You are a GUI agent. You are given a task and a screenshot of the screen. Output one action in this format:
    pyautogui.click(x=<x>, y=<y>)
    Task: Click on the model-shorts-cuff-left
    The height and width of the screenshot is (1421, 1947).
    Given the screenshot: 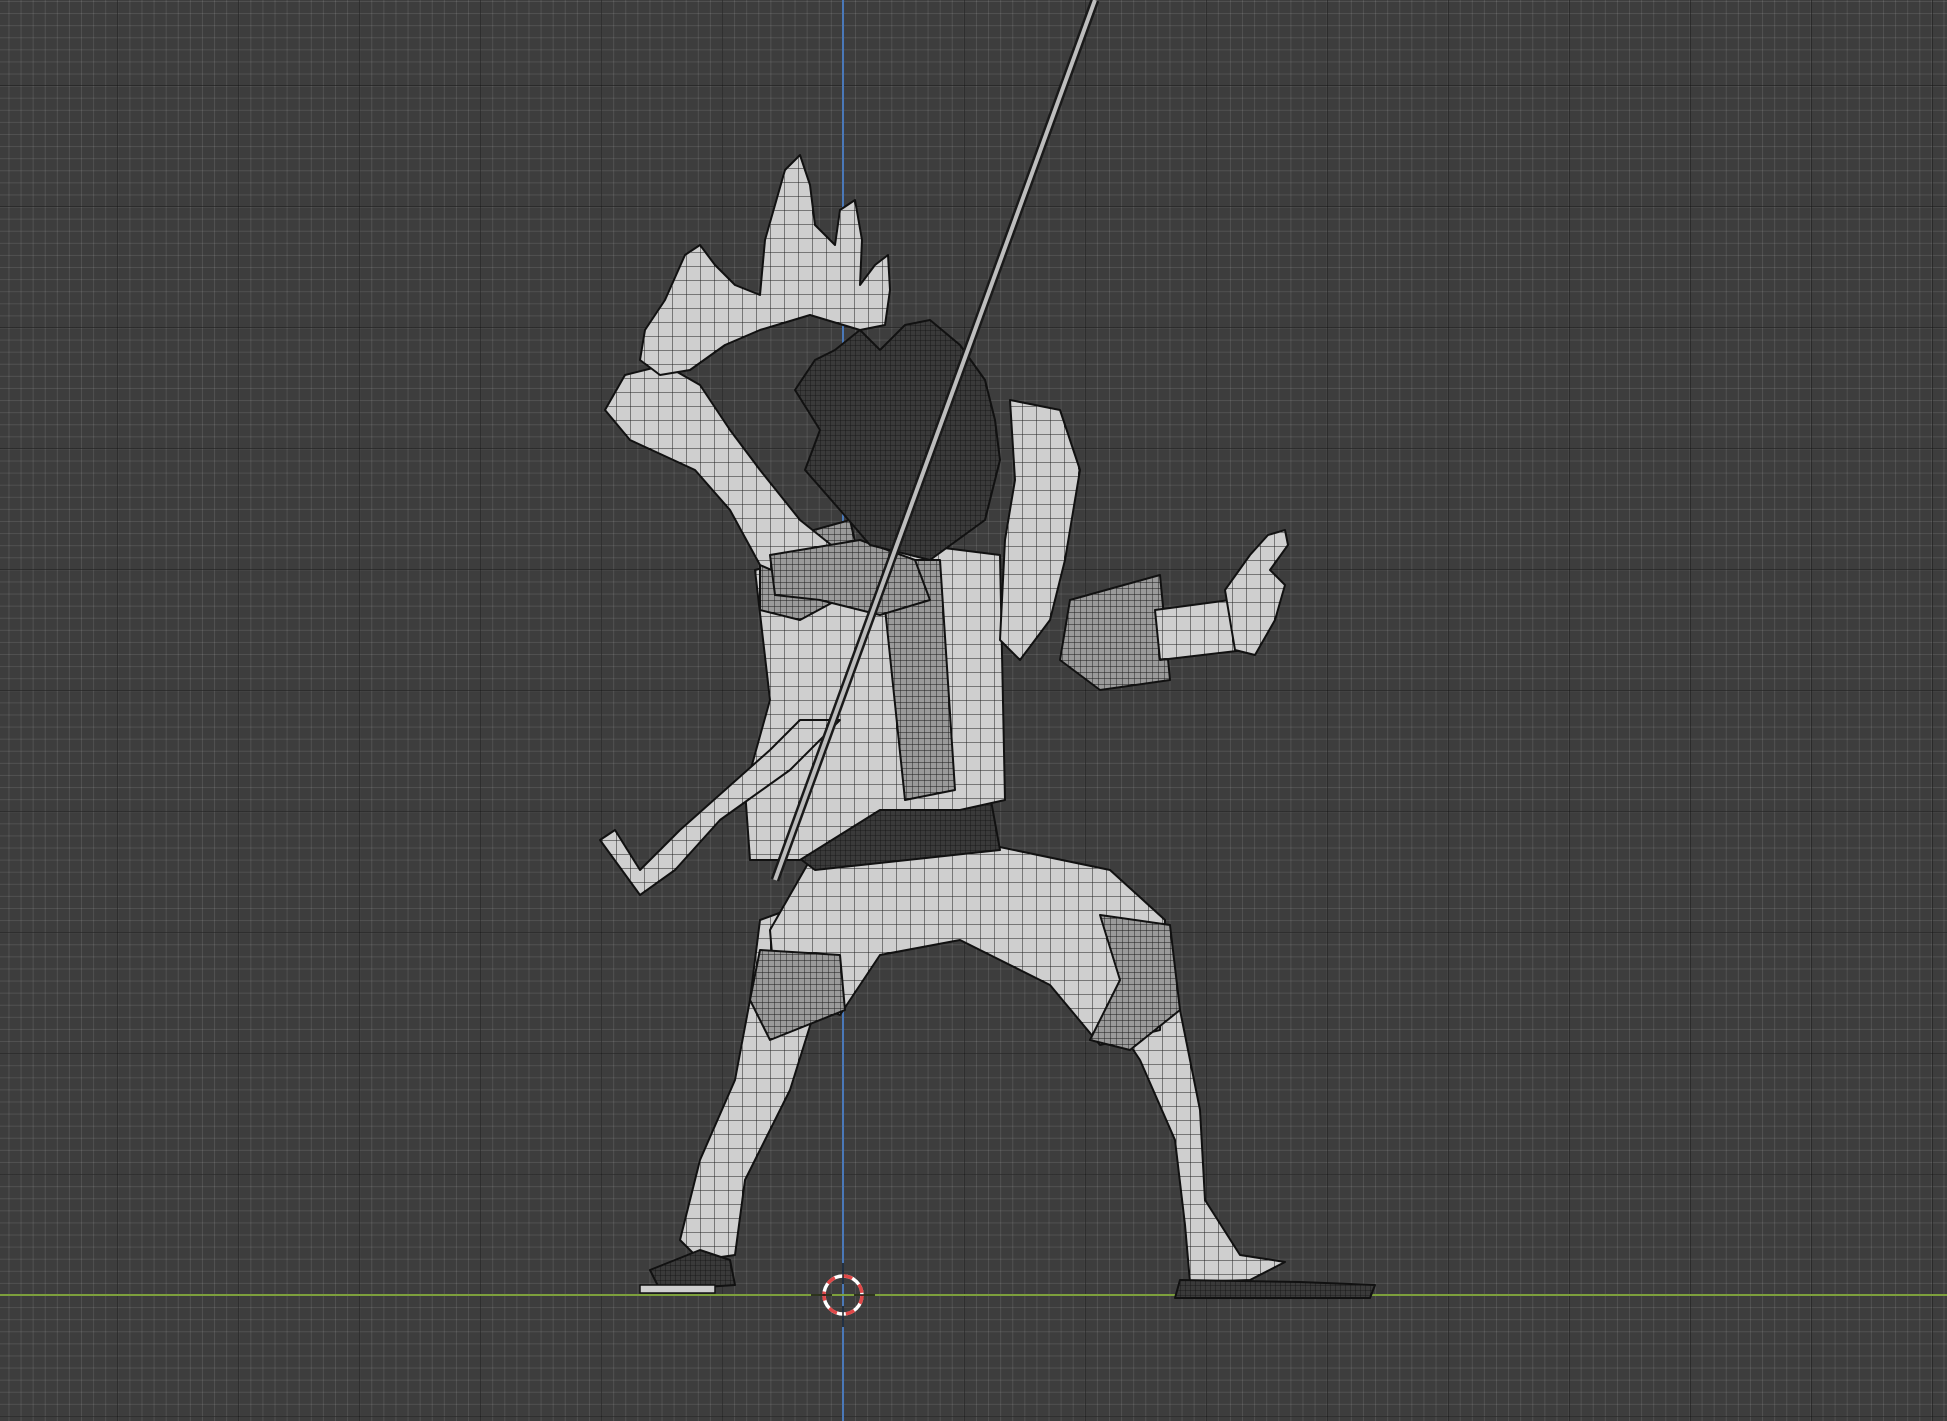 What is the action you would take?
    pyautogui.click(x=797, y=995)
    